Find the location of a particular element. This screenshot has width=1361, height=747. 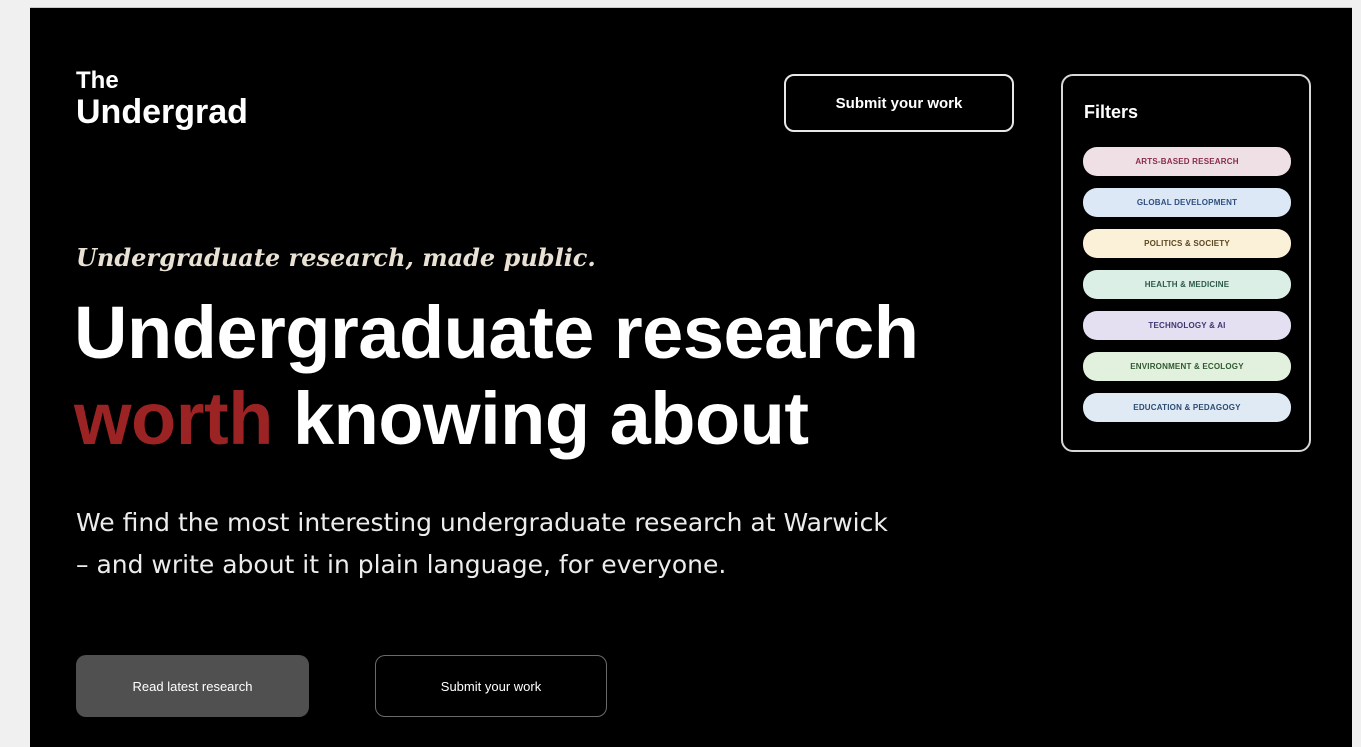

filter-chip-education-pedagogy: EDUCATION & PEDAGOGY is located at coordinates (1187, 407).